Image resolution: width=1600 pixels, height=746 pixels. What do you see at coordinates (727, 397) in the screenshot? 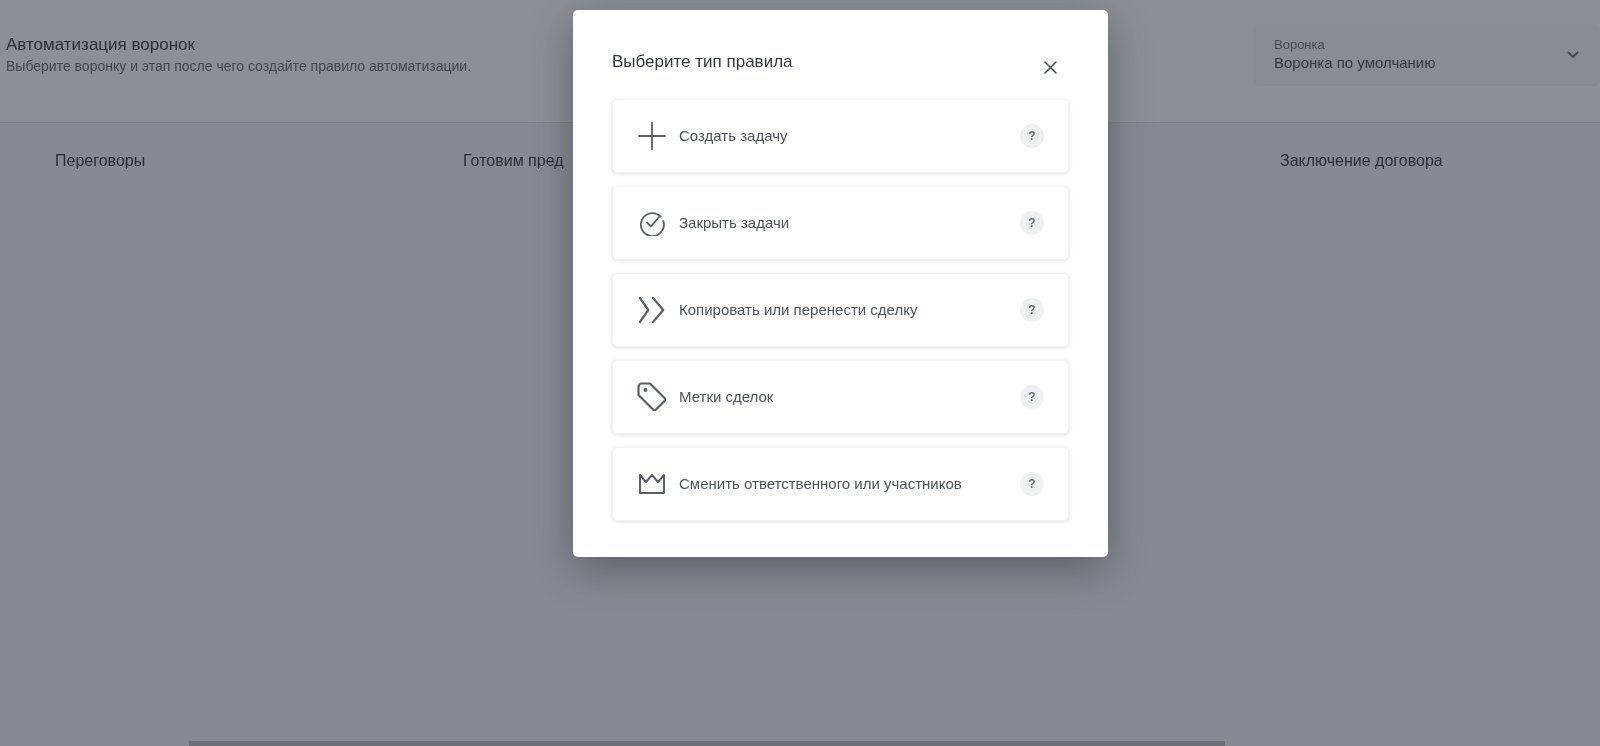
I see `option-label: Метки сделок` at bounding box center [727, 397].